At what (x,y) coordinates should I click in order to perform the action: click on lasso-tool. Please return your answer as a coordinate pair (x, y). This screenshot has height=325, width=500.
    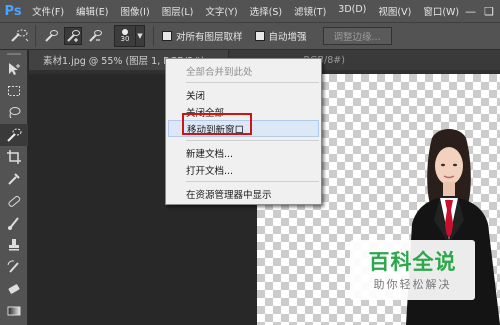
    Looking at the image, I should click on (14, 113).